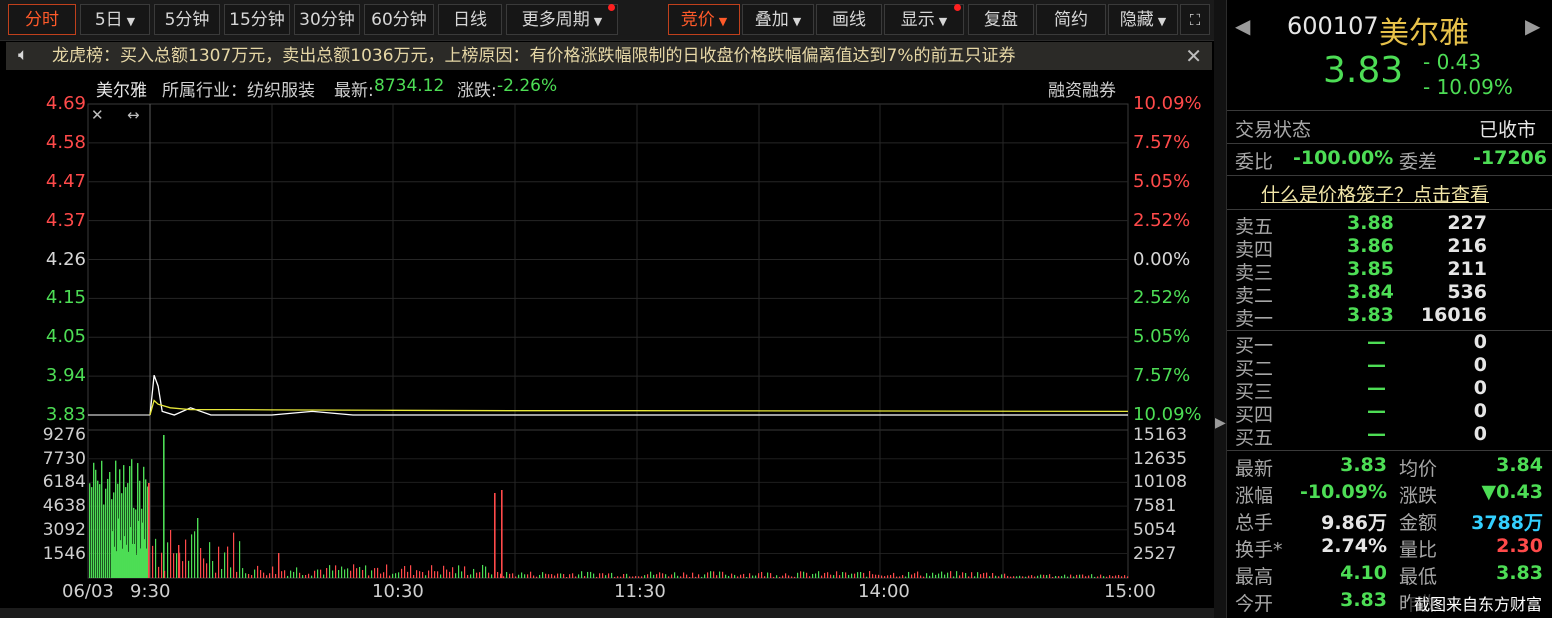 This screenshot has width=1552, height=618. I want to click on tab-more-periods: 更多周期 ▼, so click(562, 19).